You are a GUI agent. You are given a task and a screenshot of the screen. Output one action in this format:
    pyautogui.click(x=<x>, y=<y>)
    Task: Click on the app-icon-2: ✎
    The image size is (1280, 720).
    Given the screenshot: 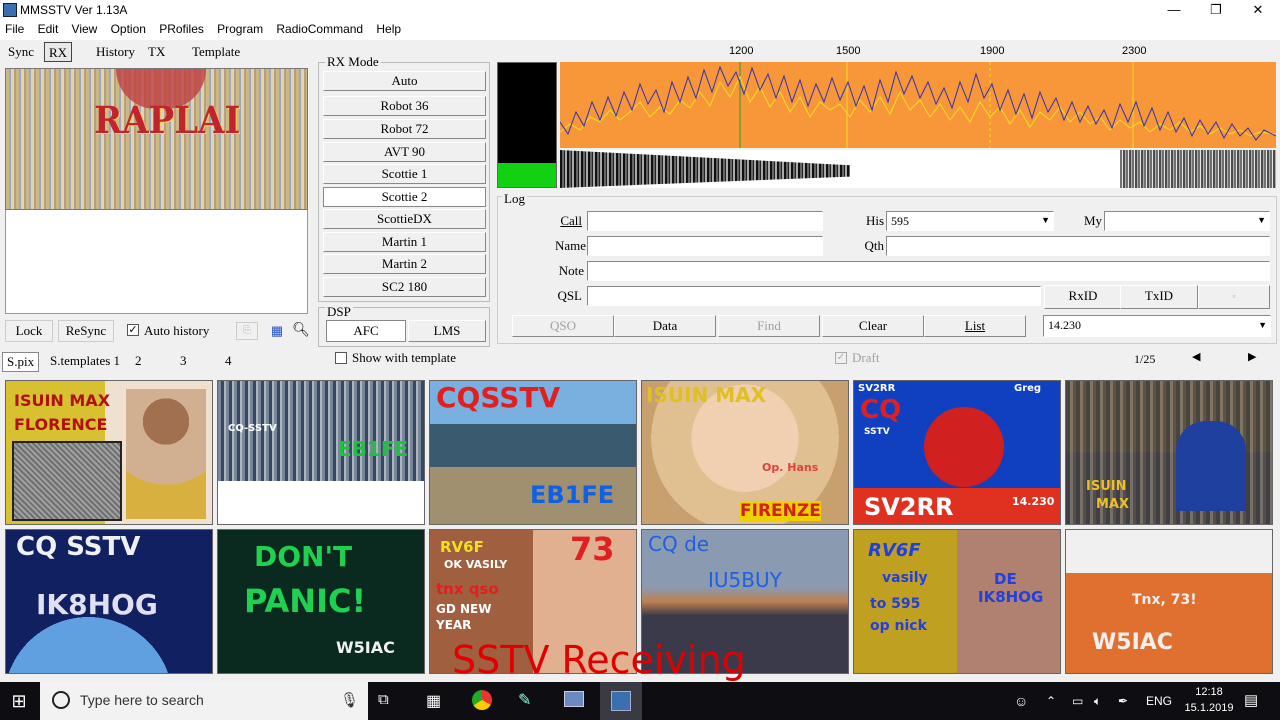 What is the action you would take?
    pyautogui.click(x=524, y=700)
    